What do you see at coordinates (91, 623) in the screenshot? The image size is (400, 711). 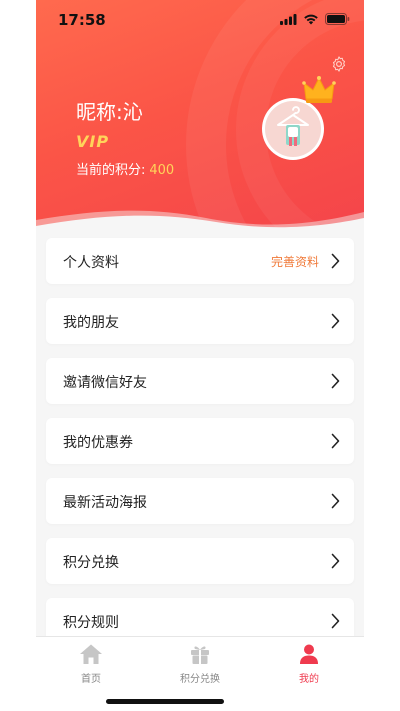 I see `menu-item-label: 积分规则` at bounding box center [91, 623].